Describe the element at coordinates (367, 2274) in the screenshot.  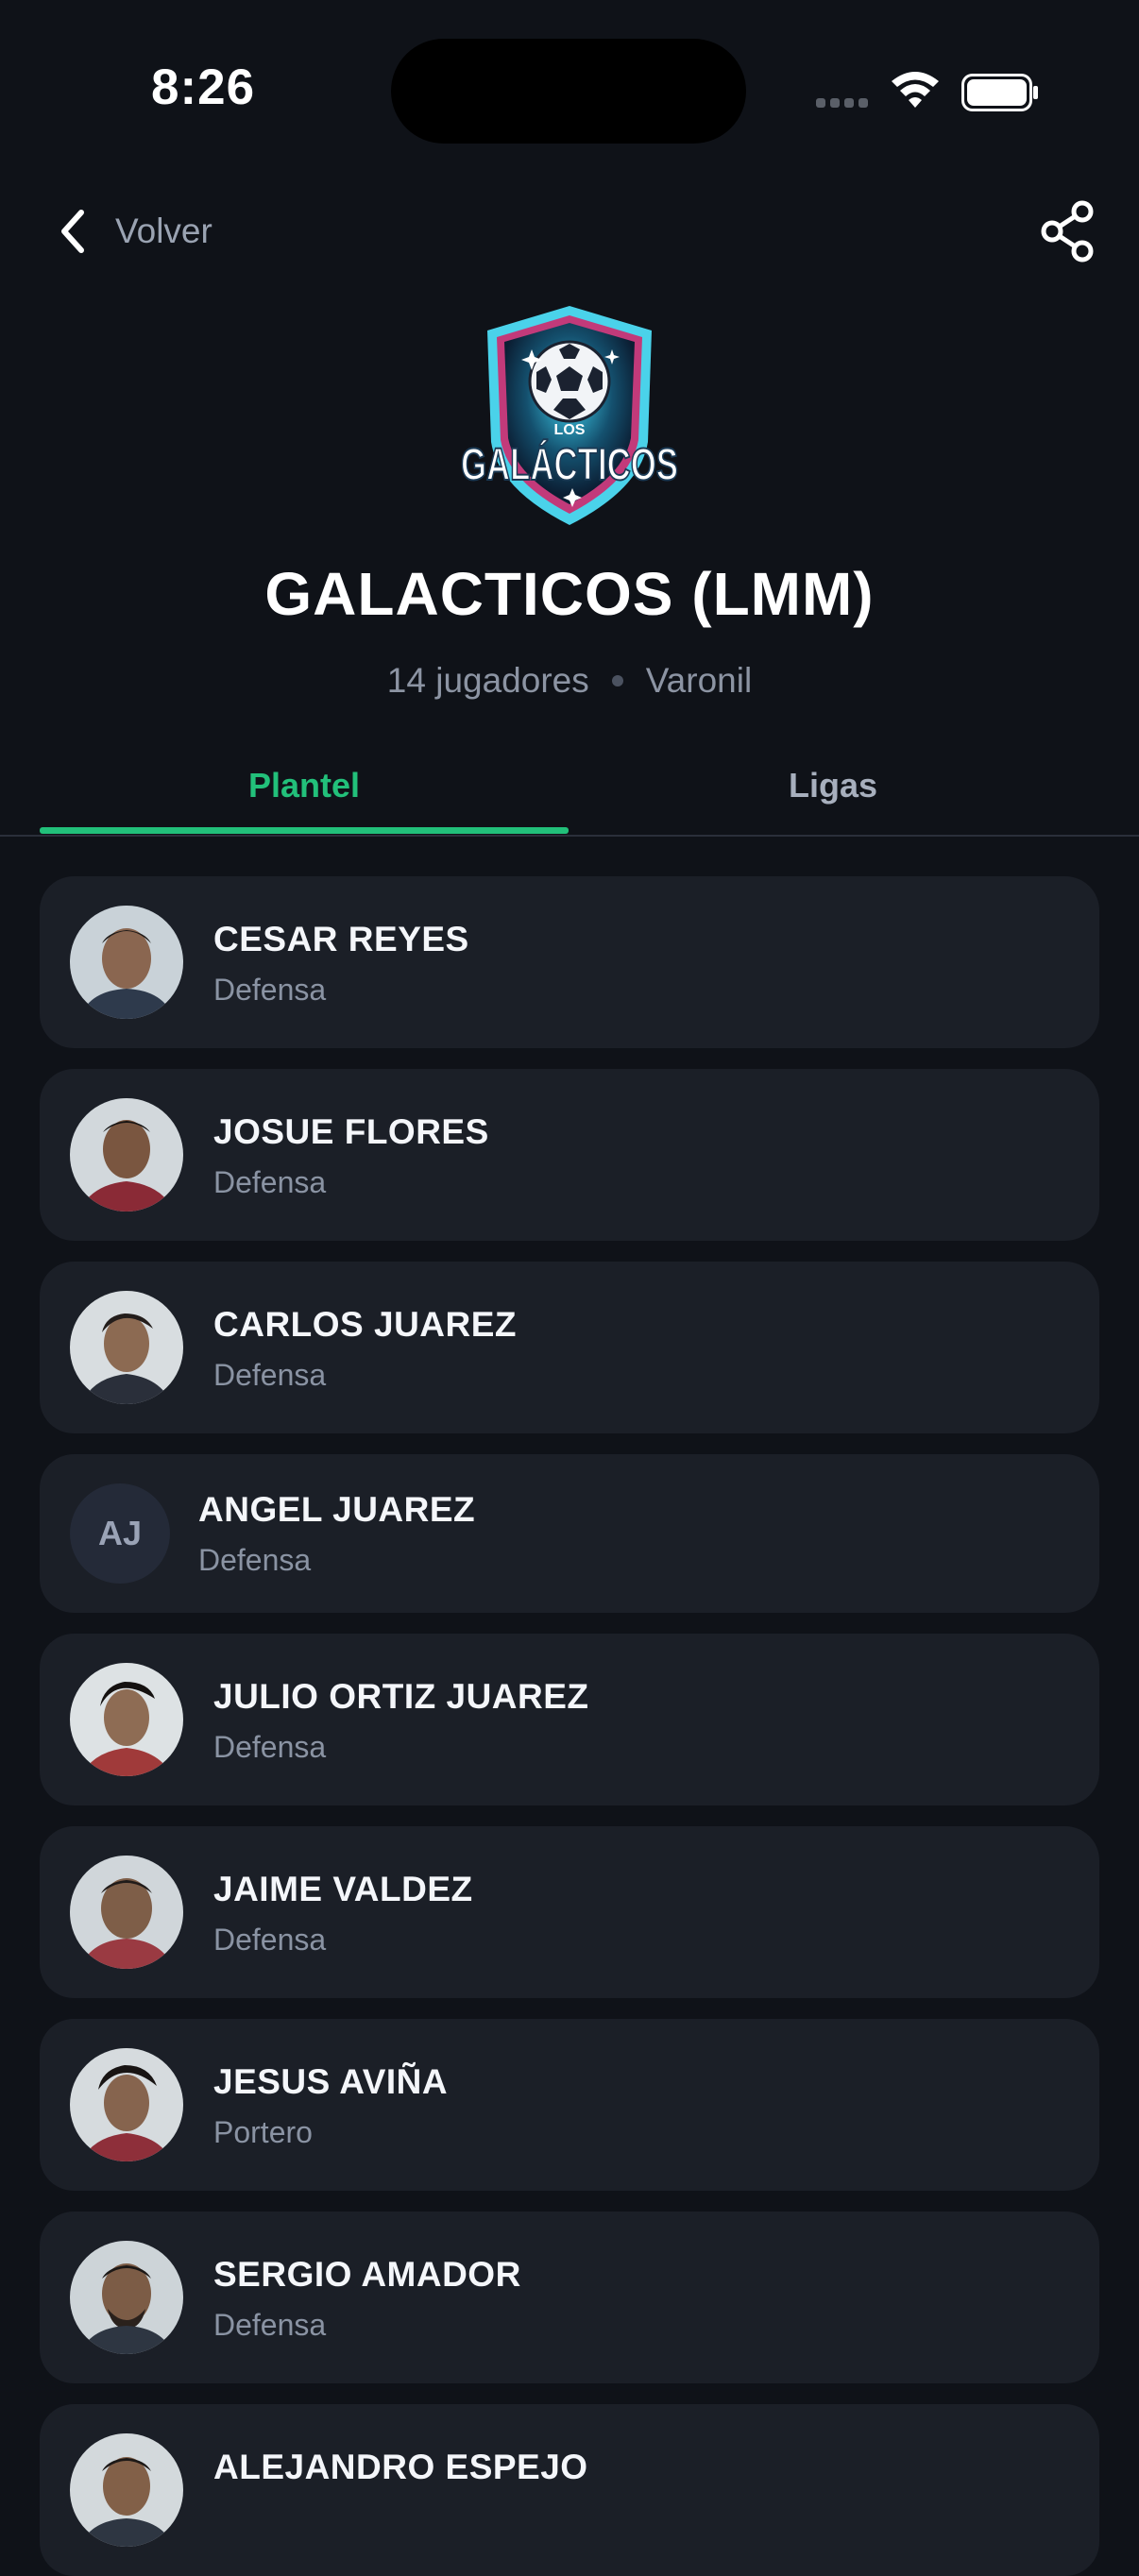
I see `player-name: SERGIO AMADOR` at that location.